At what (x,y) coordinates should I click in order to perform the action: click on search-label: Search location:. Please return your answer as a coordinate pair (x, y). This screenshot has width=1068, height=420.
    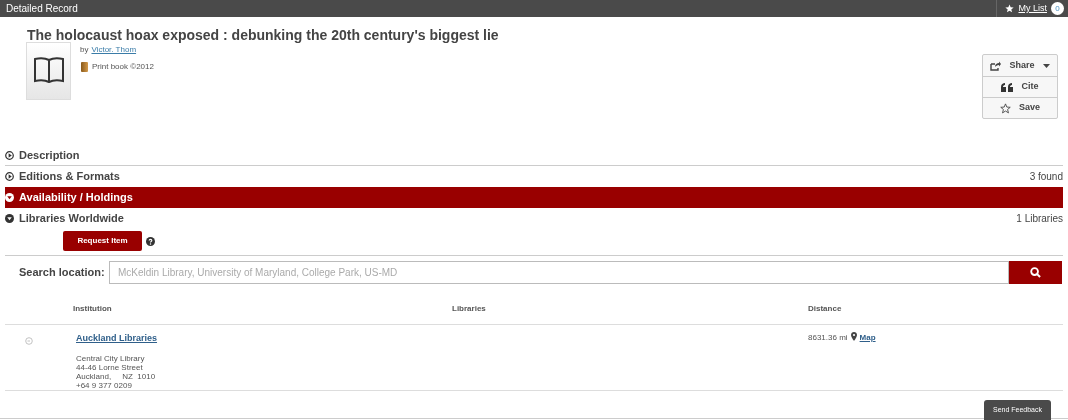
    Looking at the image, I should click on (62, 272).